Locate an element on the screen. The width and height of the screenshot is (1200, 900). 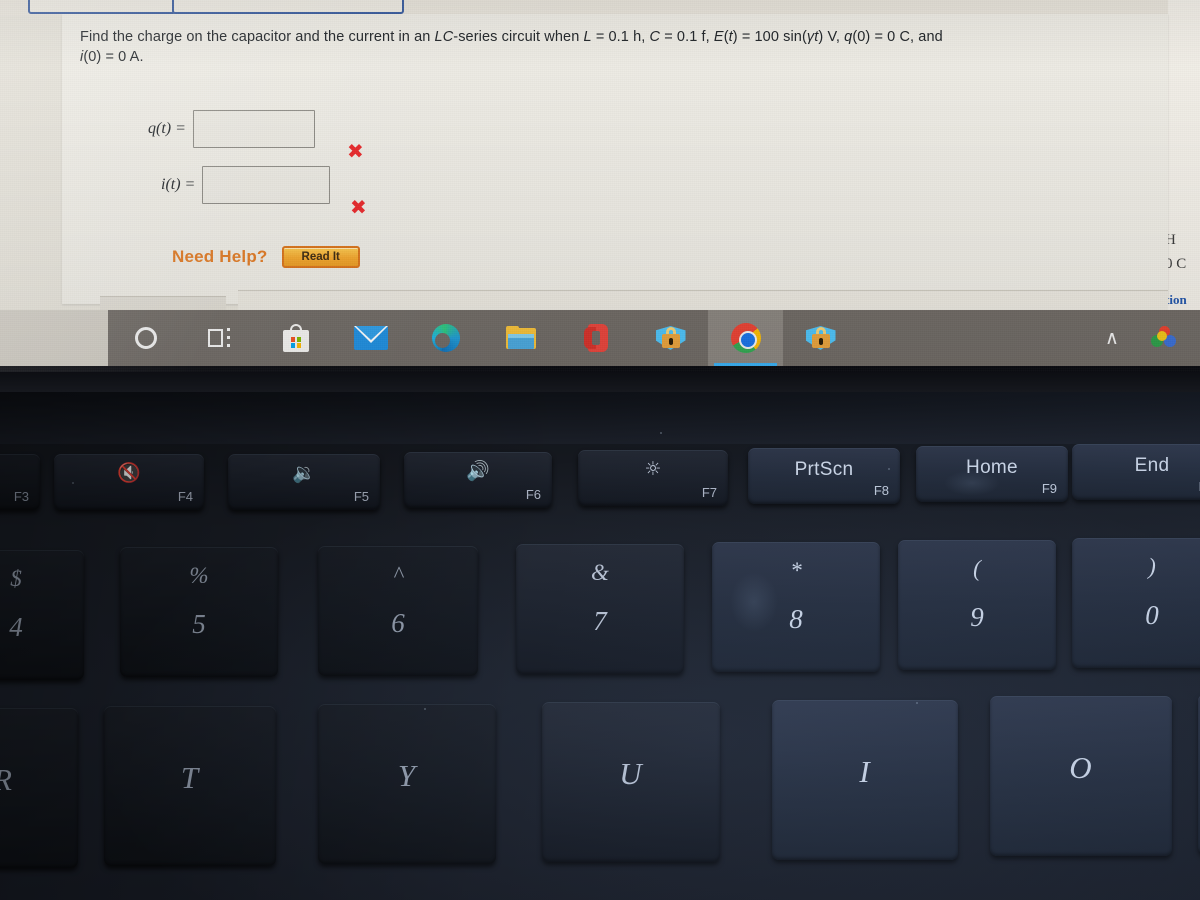
answer-label-q: q(t) = is located at coordinates (167, 128).